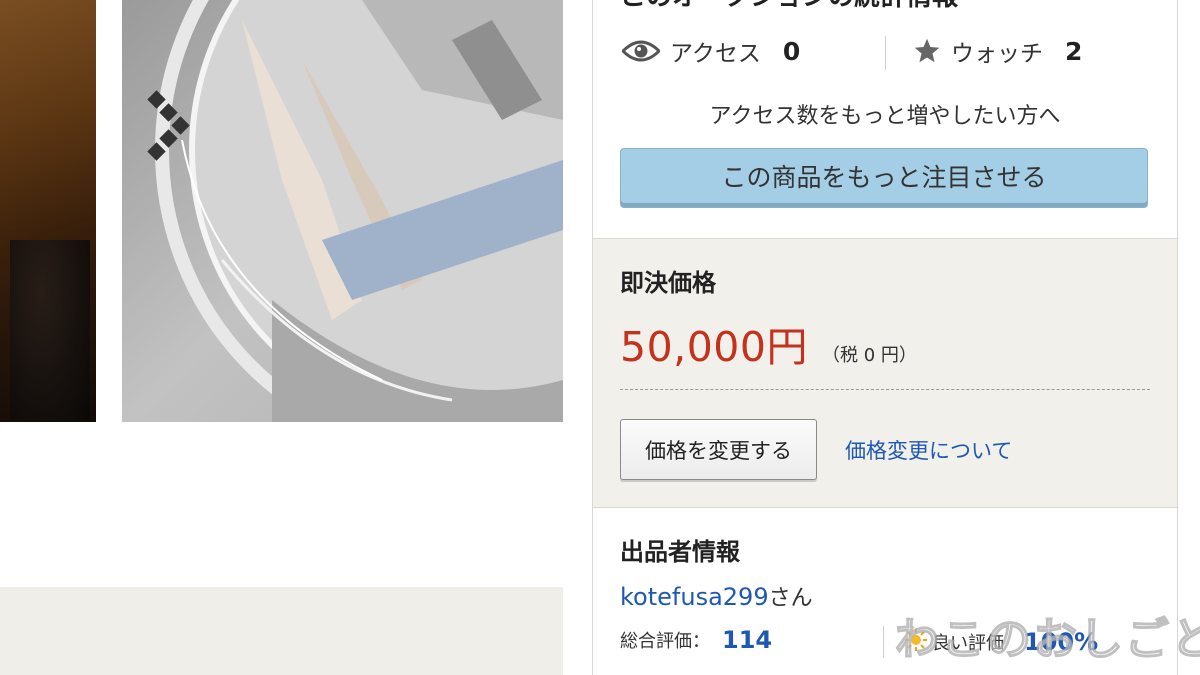 This screenshot has width=1200, height=675. What do you see at coordinates (665, 641) in the screenshot?
I see `total-rating-label: 総合評価：` at bounding box center [665, 641].